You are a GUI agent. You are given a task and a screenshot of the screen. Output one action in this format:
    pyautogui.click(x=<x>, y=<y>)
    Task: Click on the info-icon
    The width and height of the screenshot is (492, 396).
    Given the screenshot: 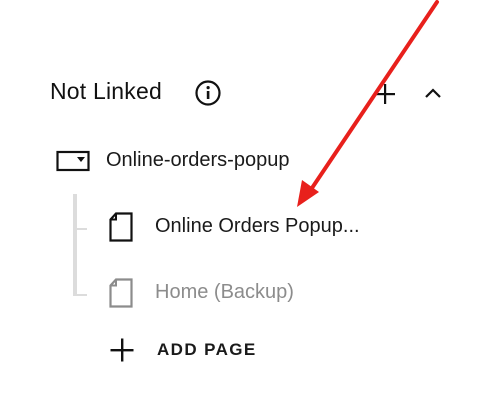 What is the action you would take?
    pyautogui.click(x=208, y=93)
    